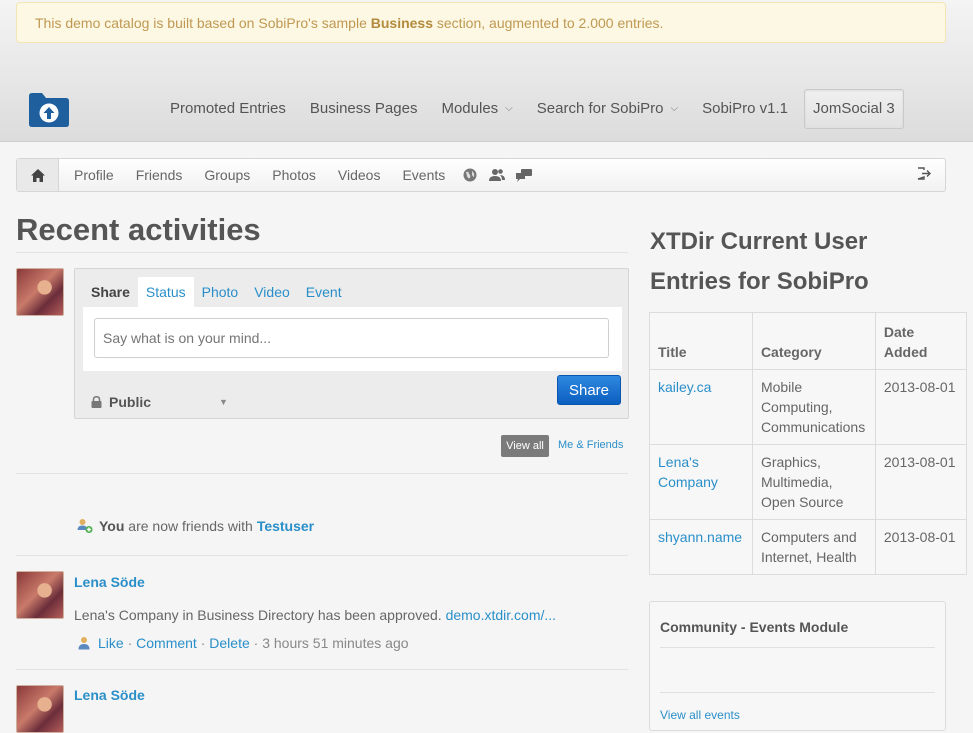 The image size is (973, 733). What do you see at coordinates (813, 341) in the screenshot?
I see `col-category: Category` at bounding box center [813, 341].